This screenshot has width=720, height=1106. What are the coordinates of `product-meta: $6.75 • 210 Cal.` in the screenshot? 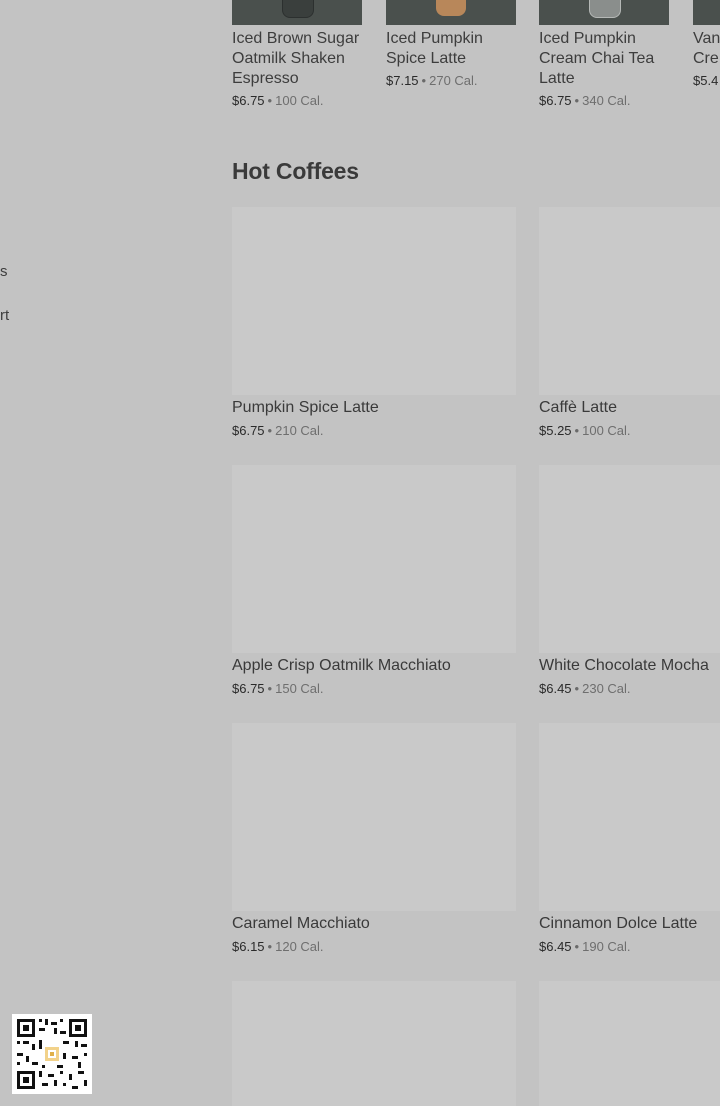 It's located at (278, 431).